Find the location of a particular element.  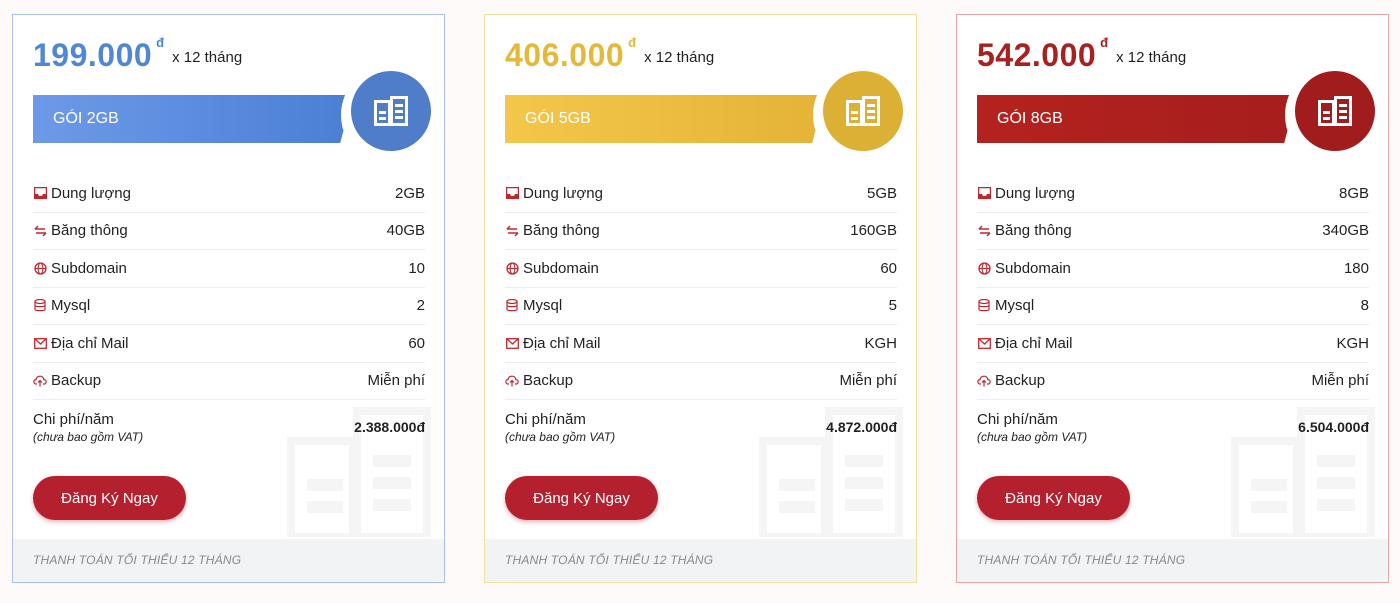

feature-value: 5GB is located at coordinates (881, 193).